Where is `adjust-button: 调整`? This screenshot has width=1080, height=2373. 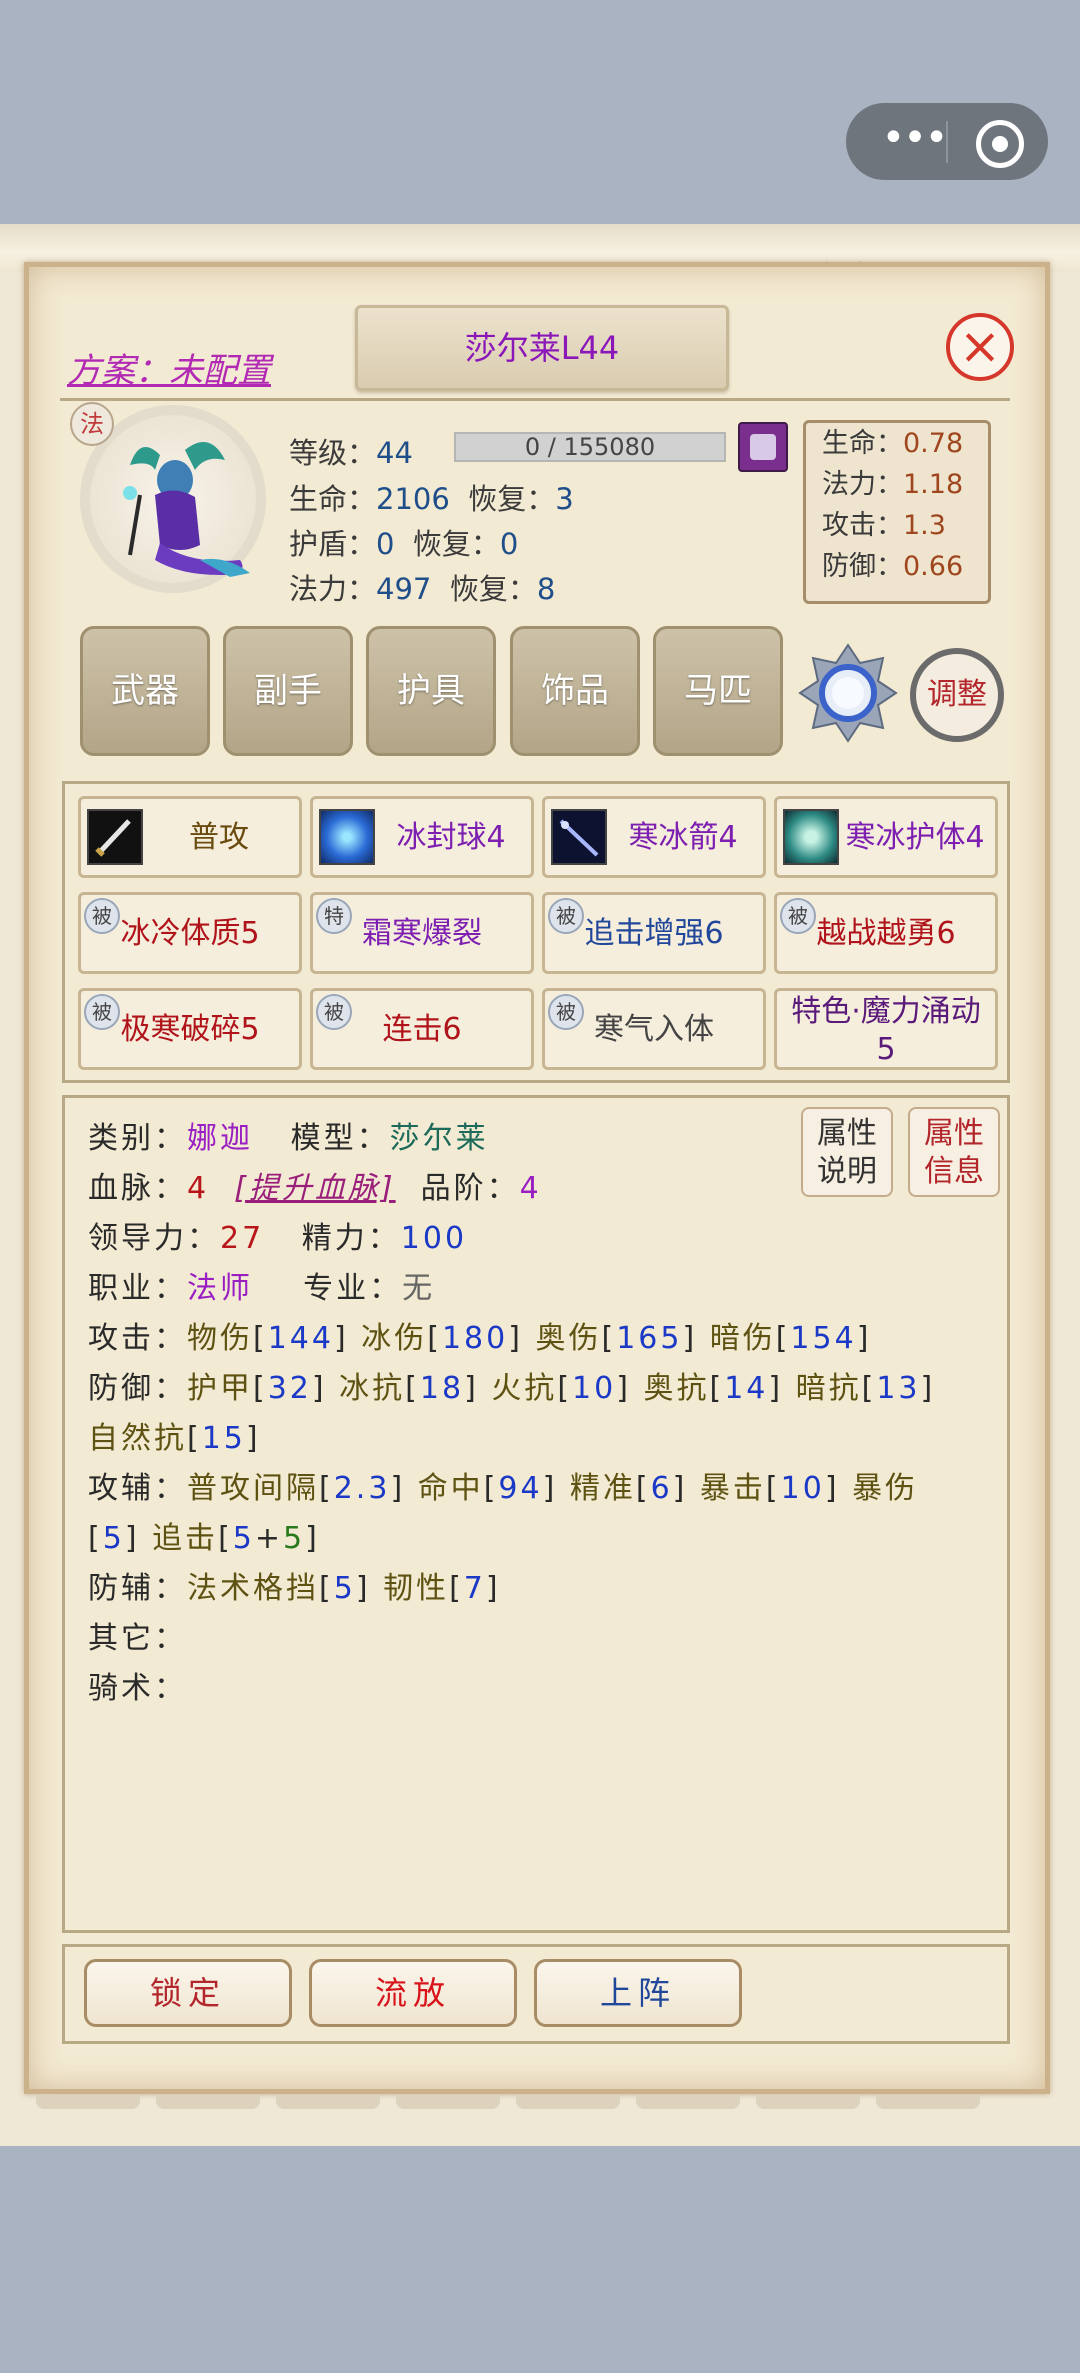 adjust-button: 调整 is located at coordinates (957, 695).